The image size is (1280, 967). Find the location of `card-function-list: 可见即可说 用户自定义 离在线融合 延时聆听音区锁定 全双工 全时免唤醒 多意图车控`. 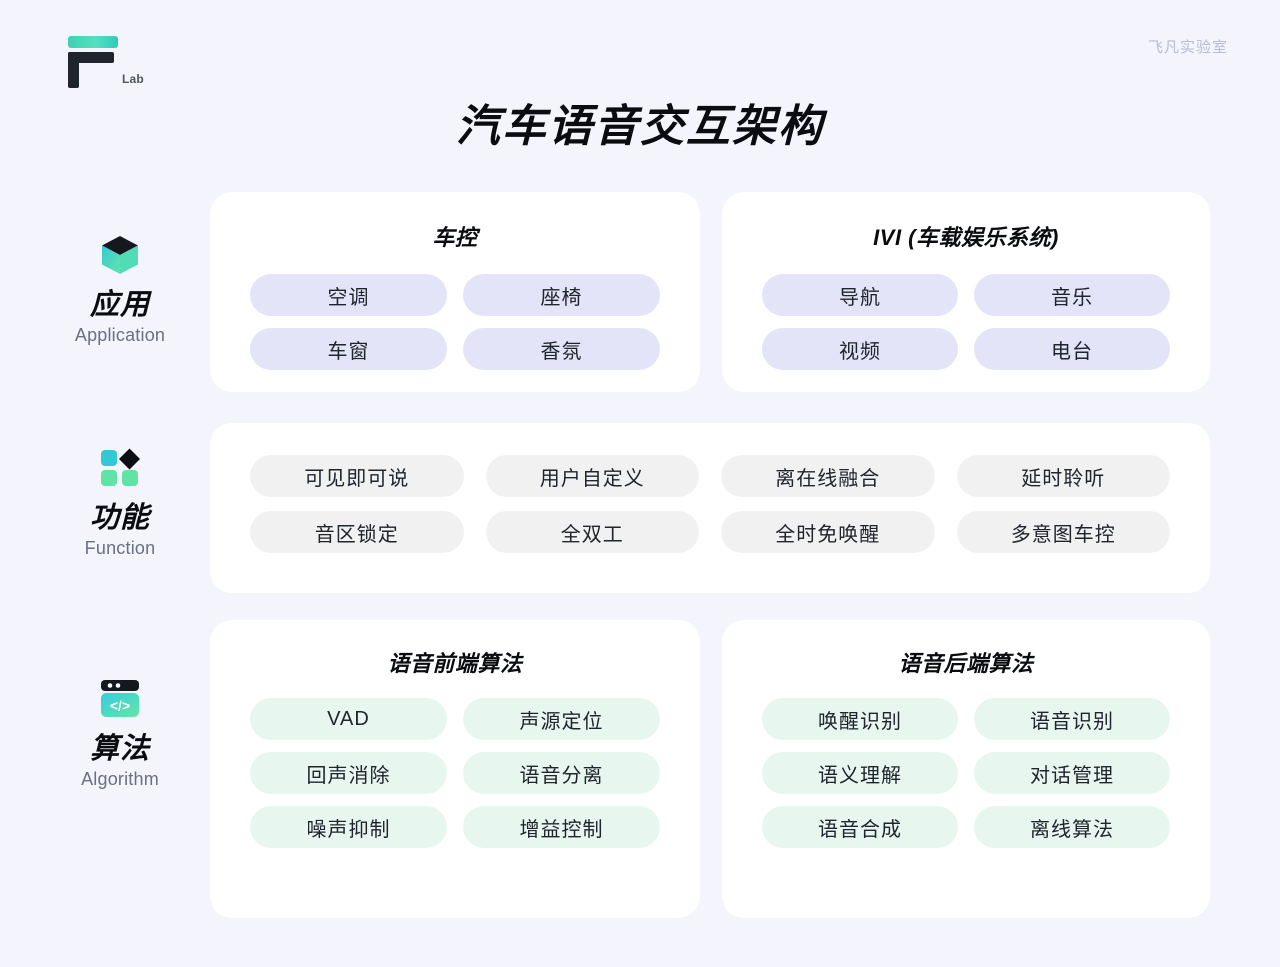

card-function-list: 可见即可说 用户自定义 离在线融合 延时聆听音区锁定 全双工 全时免唤醒 多意图车控 is located at coordinates (710, 508).